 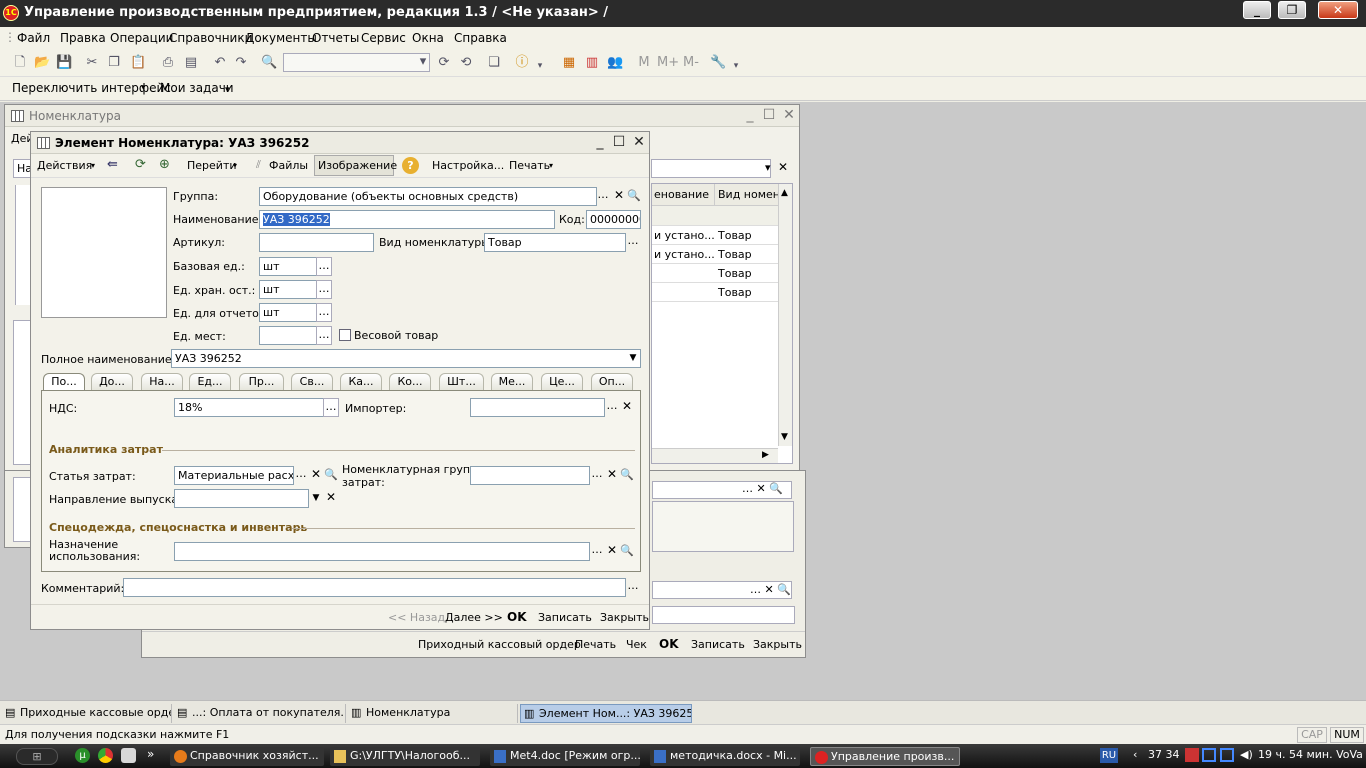 I want to click on save-icon: 💾, so click(x=64, y=63).